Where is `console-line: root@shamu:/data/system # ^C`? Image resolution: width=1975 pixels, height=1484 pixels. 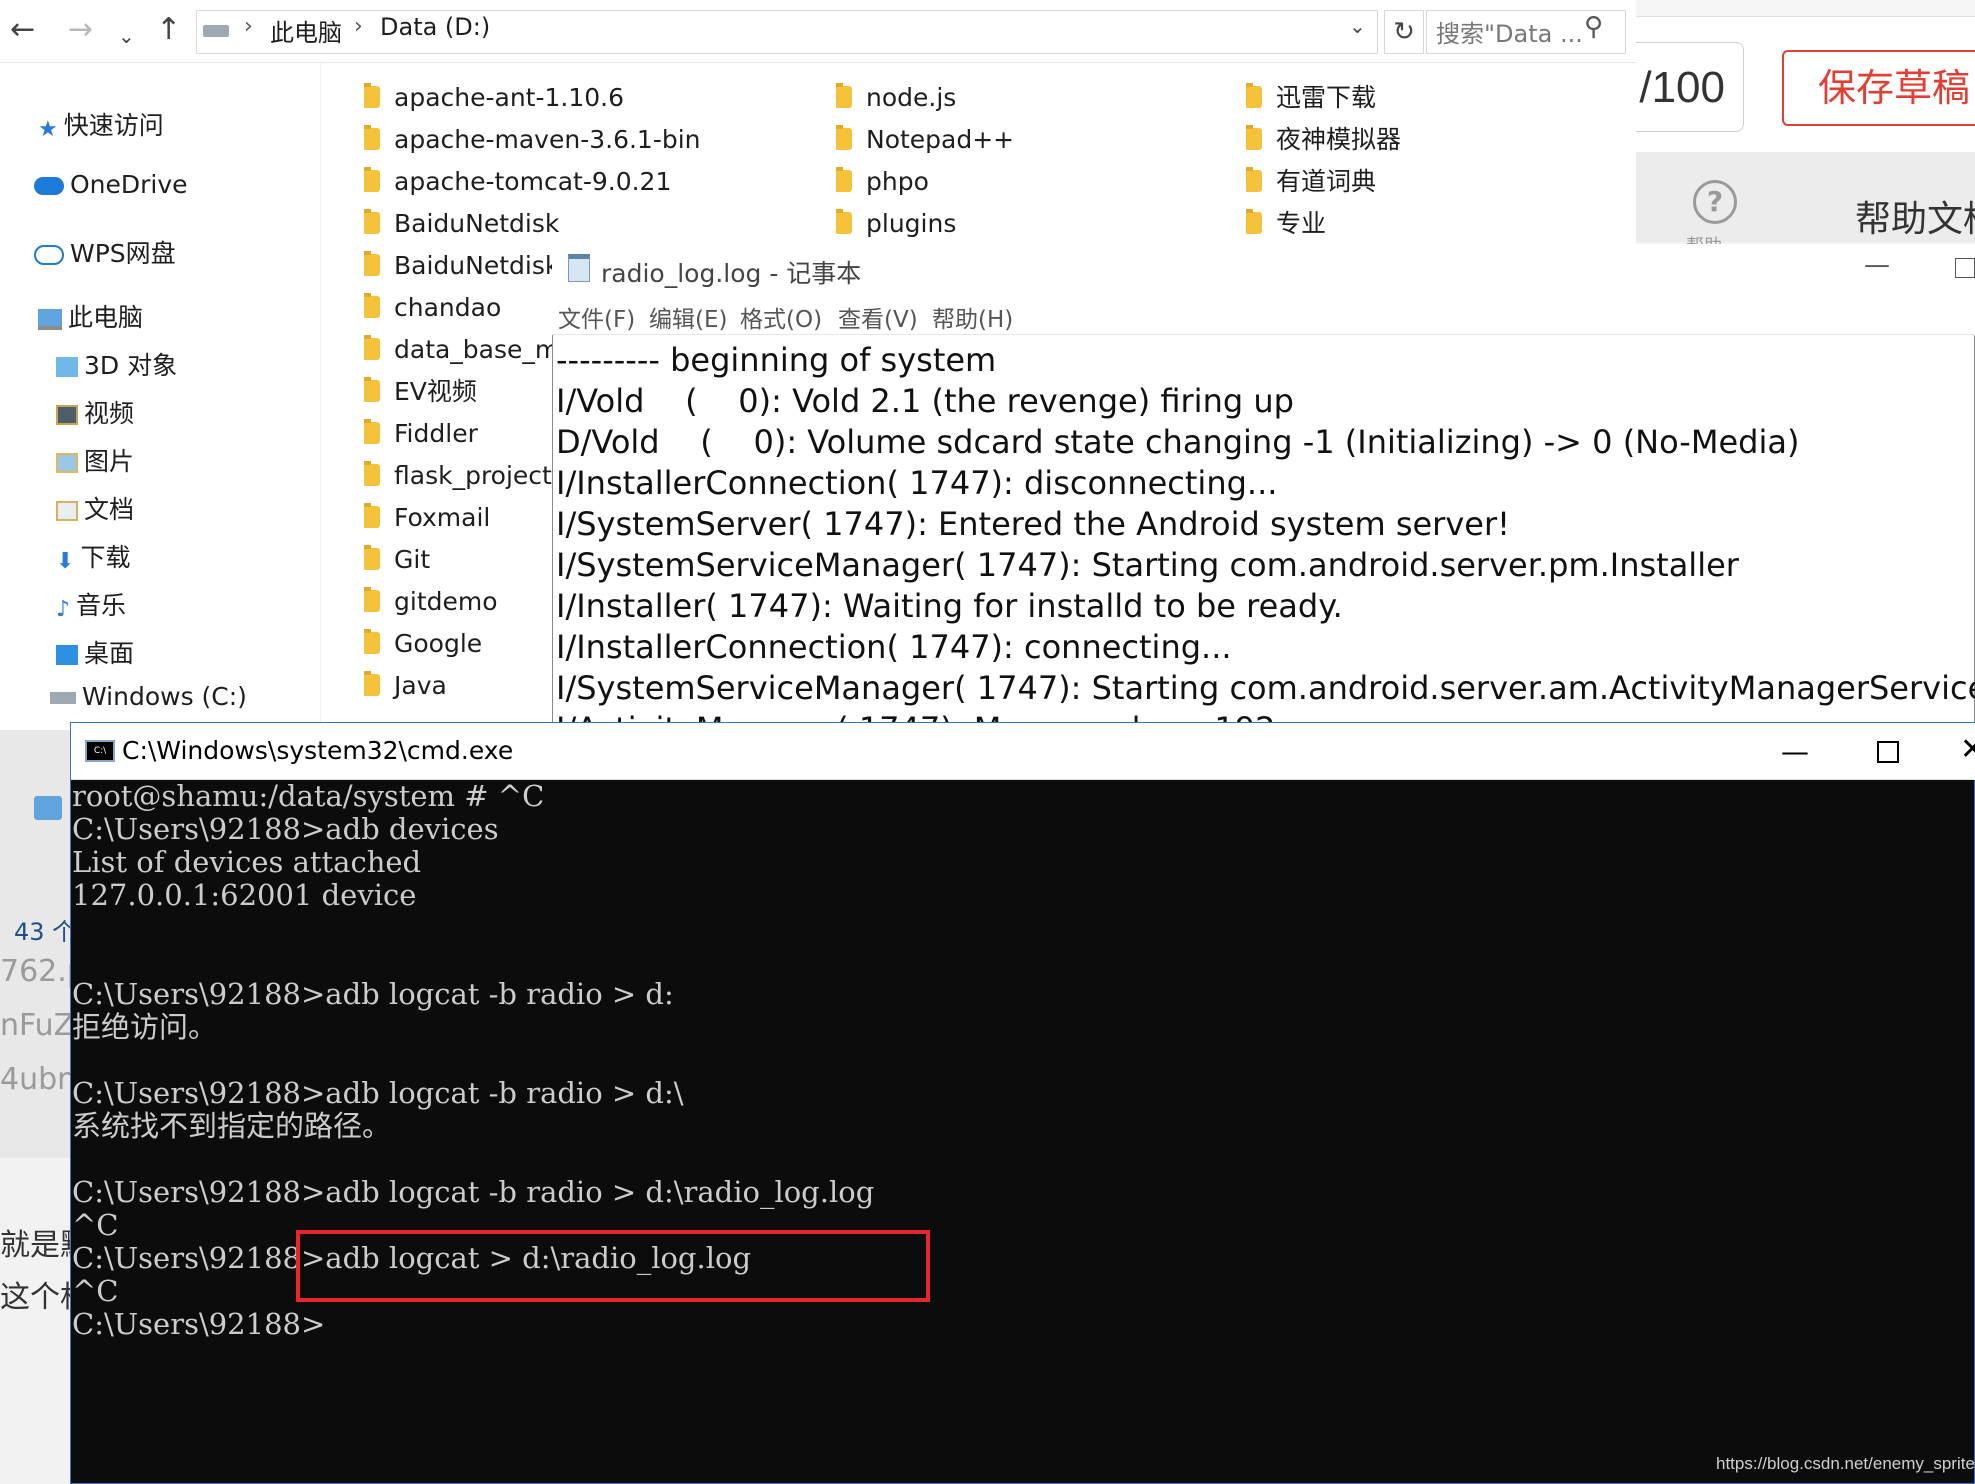
console-line: root@shamu:/data/system # ^C is located at coordinates (308, 796).